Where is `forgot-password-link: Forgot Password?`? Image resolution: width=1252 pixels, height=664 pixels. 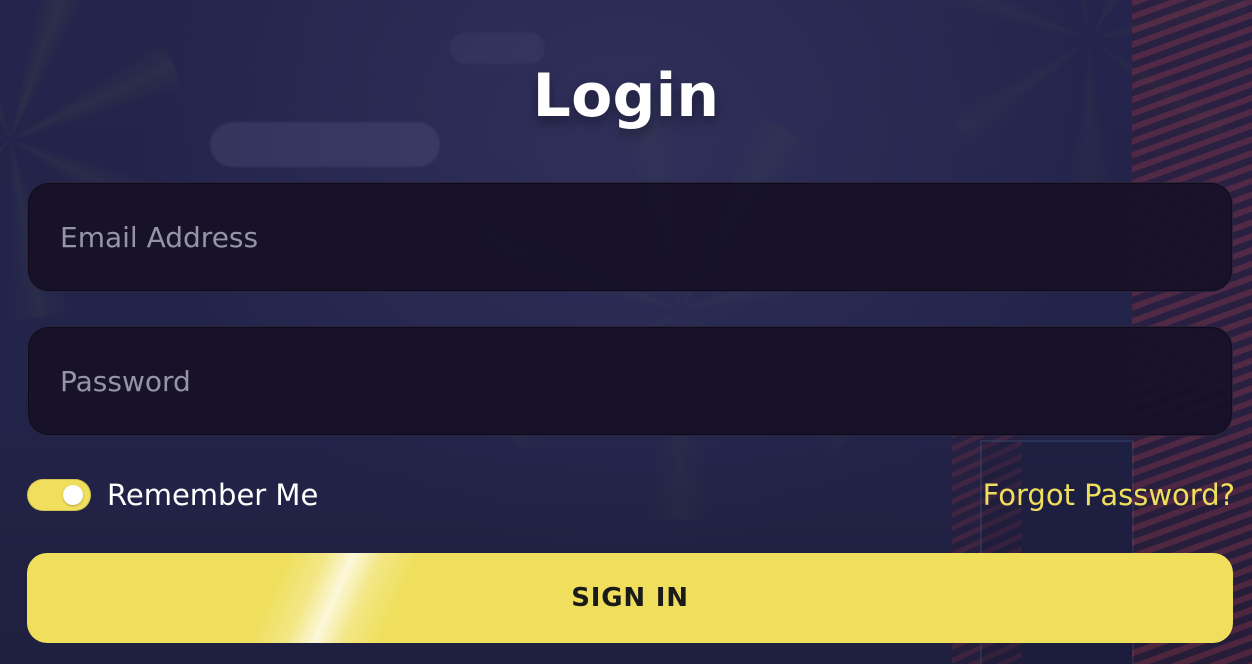
forgot-password-link: Forgot Password? is located at coordinates (1109, 495).